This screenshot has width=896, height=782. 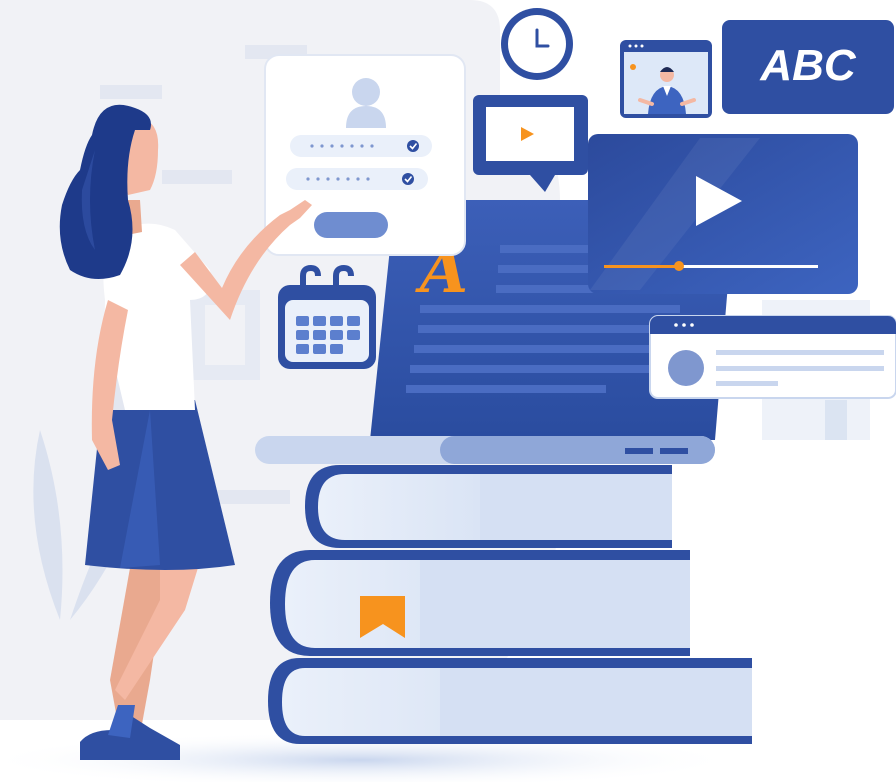 What do you see at coordinates (686, 368) in the screenshot?
I see `avatar` at bounding box center [686, 368].